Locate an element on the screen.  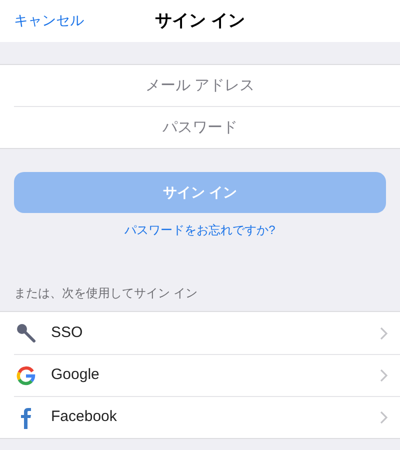
key-icon is located at coordinates (26, 333).